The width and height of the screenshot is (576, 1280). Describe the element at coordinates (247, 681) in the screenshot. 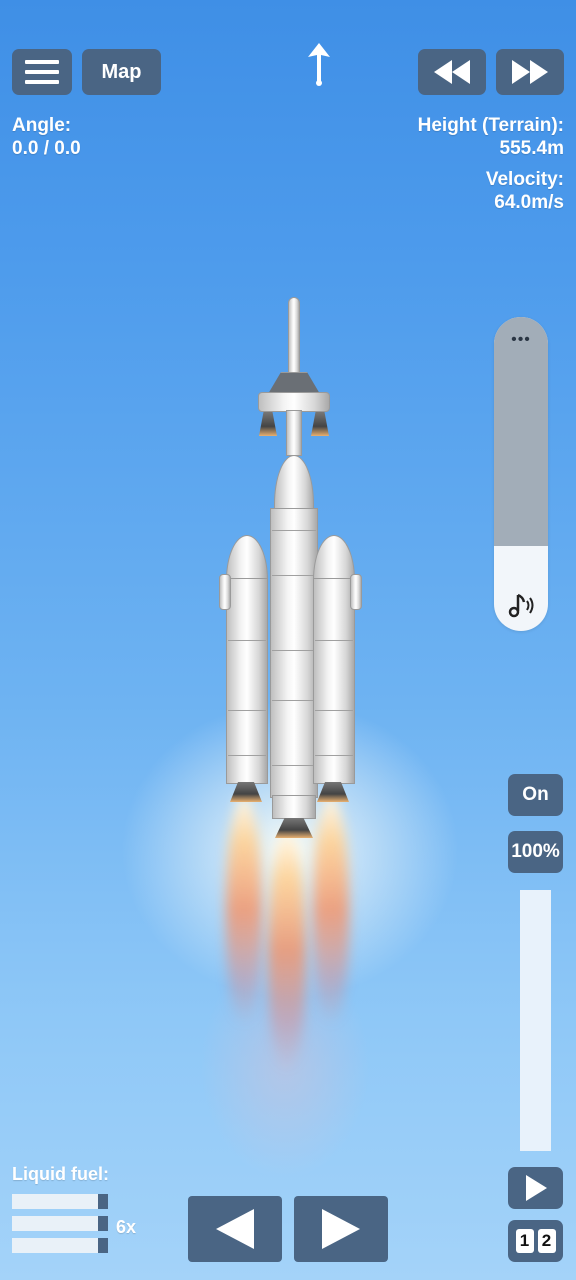

I see `left-booster-body` at that location.